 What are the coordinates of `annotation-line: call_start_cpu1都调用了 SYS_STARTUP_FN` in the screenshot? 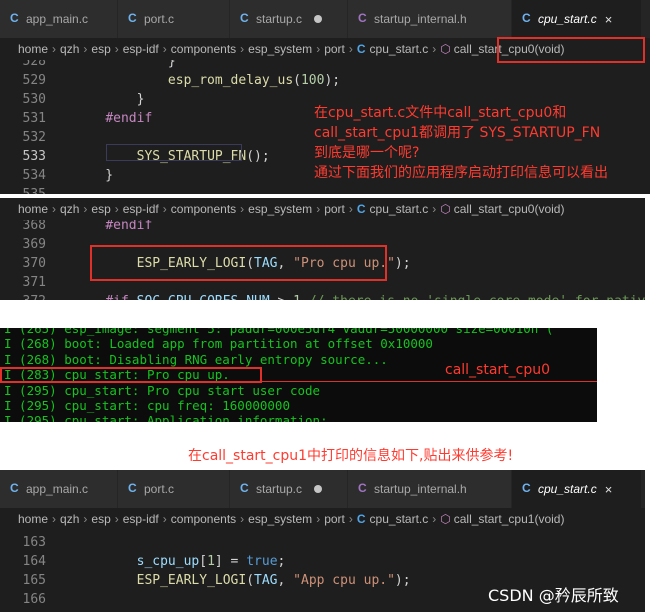 It's located at (457, 133).